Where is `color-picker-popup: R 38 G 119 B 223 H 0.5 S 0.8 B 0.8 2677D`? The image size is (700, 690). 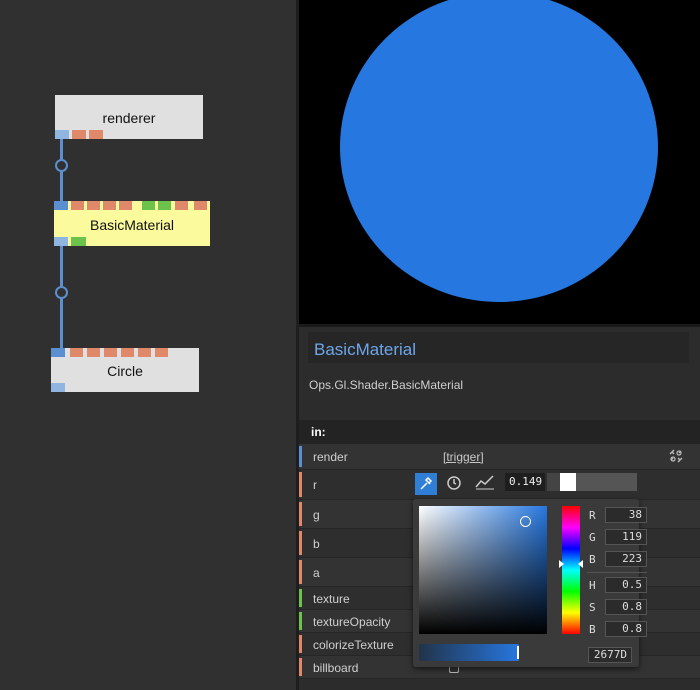 color-picker-popup: R 38 G 119 B 223 H 0.5 S 0.8 B 0.8 2677D is located at coordinates (530, 583).